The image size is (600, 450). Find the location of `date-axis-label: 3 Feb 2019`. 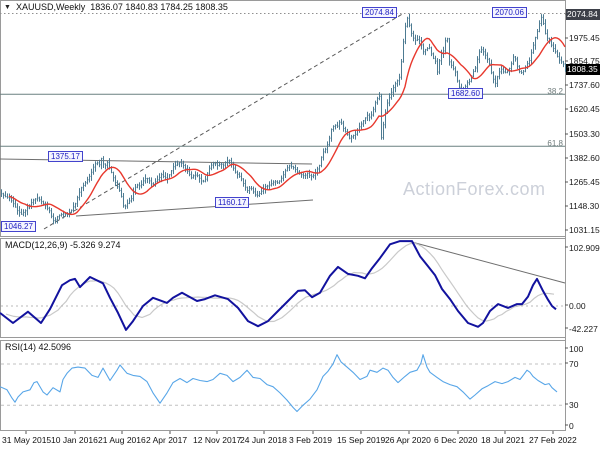

date-axis-label: 3 Feb 2019 is located at coordinates (311, 440).